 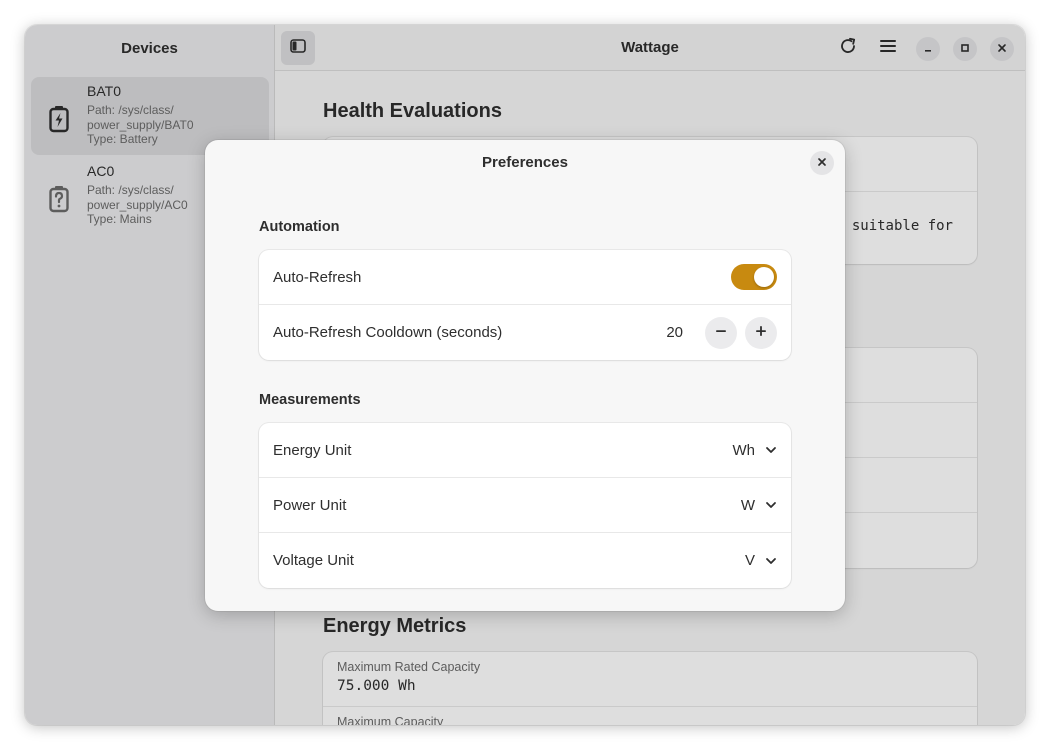 I want to click on decrement-button, so click(x=721, y=332).